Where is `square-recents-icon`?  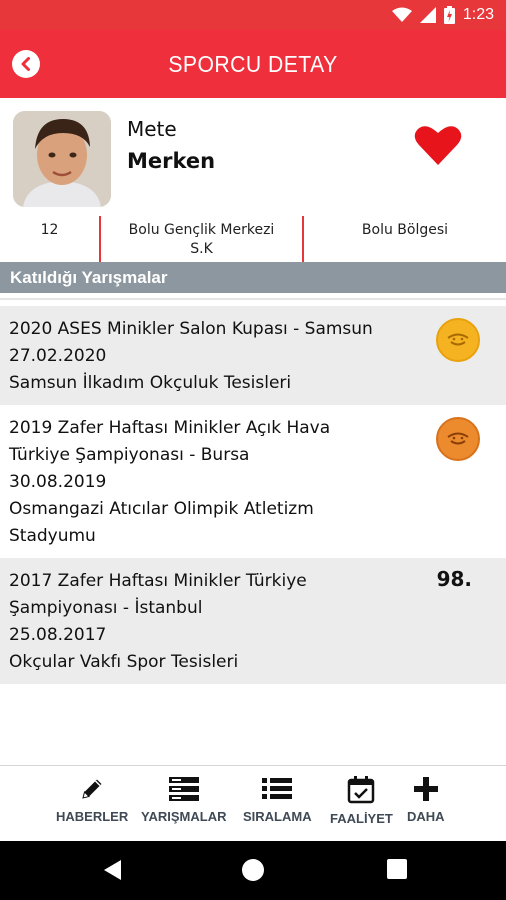 square-recents-icon is located at coordinates (397, 869).